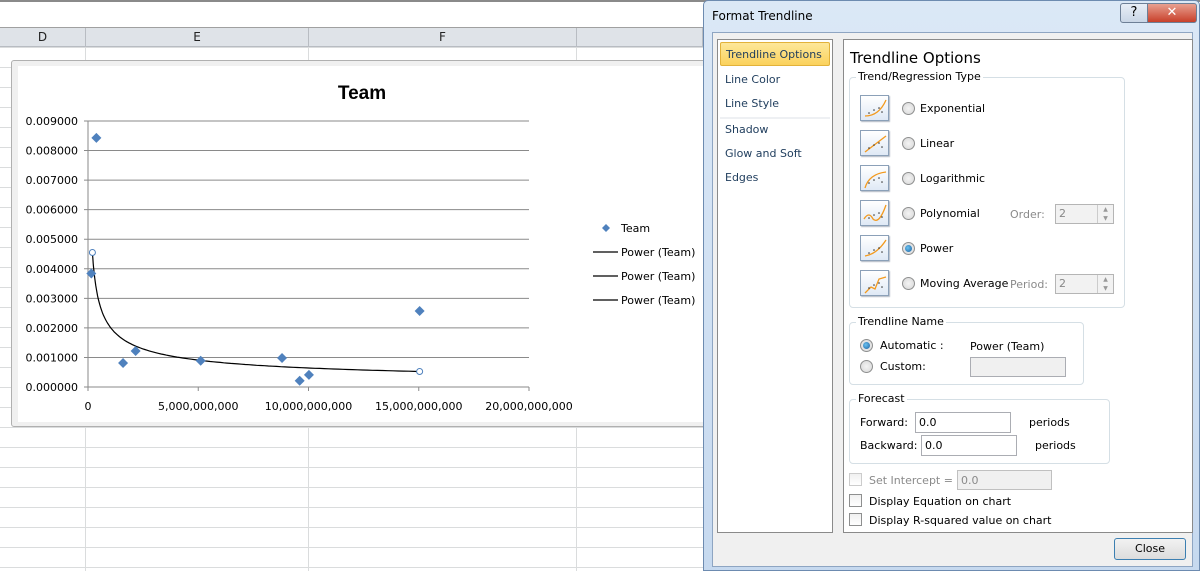 The image size is (1200, 571). I want to click on x-tick-label: 15,000,000,000, so click(418, 406).